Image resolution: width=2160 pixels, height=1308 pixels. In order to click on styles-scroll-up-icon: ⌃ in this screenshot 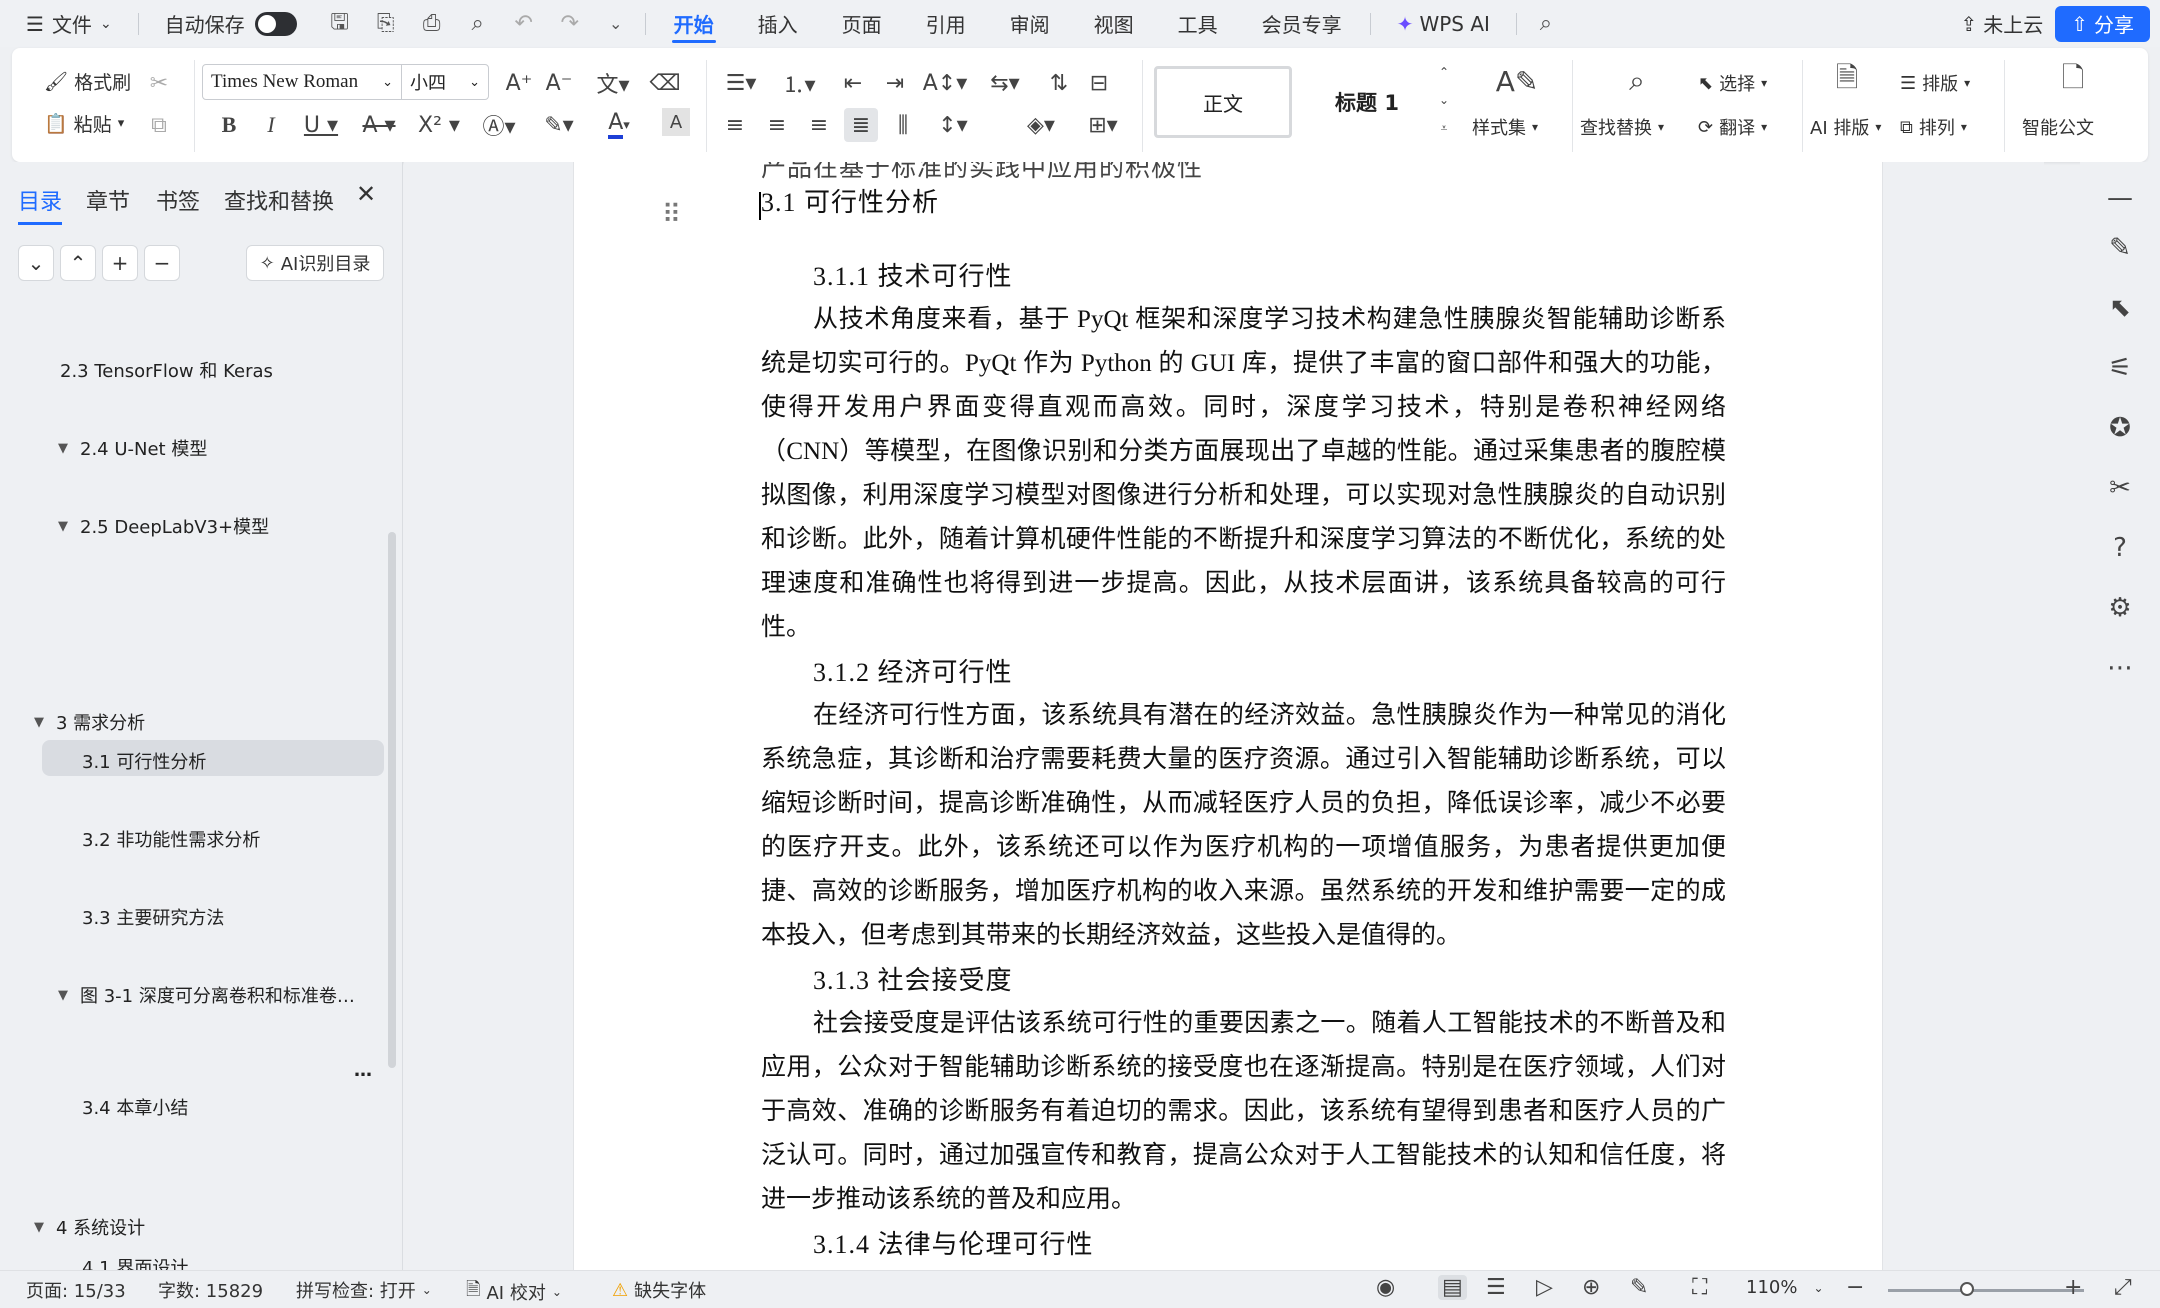, I will do `click(1444, 72)`.